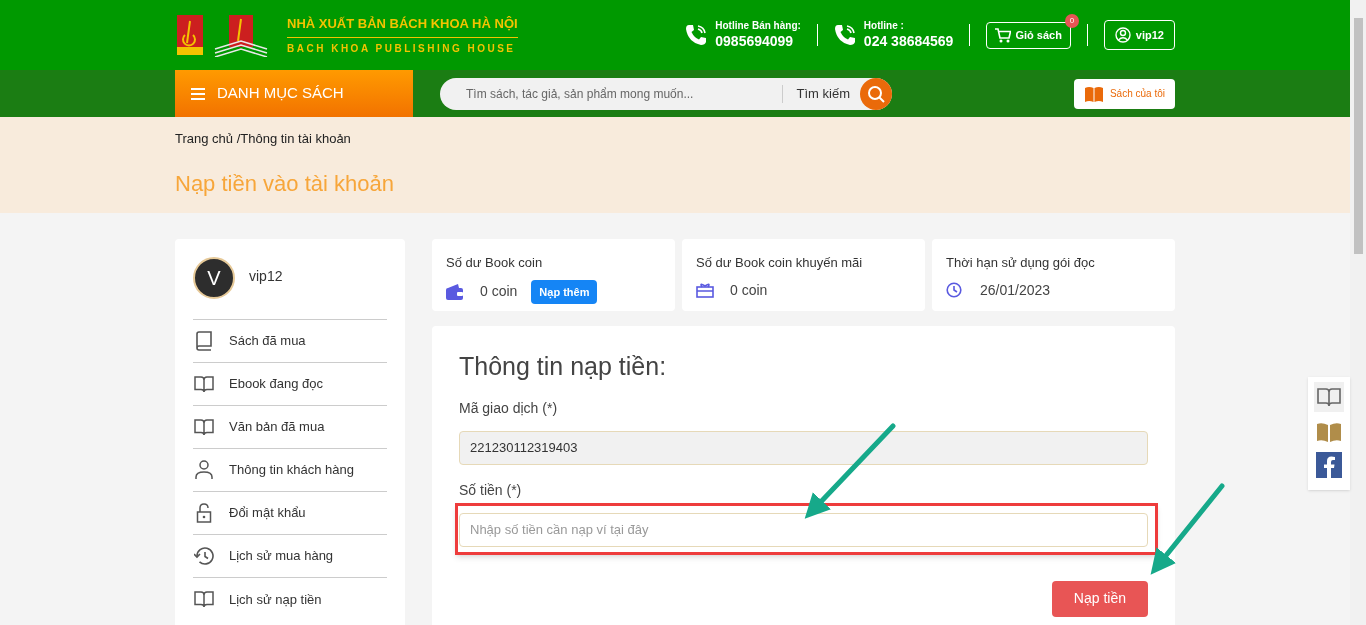 This screenshot has height=625, width=1366. Describe the element at coordinates (954, 290) in the screenshot. I see `clock-icon` at that location.